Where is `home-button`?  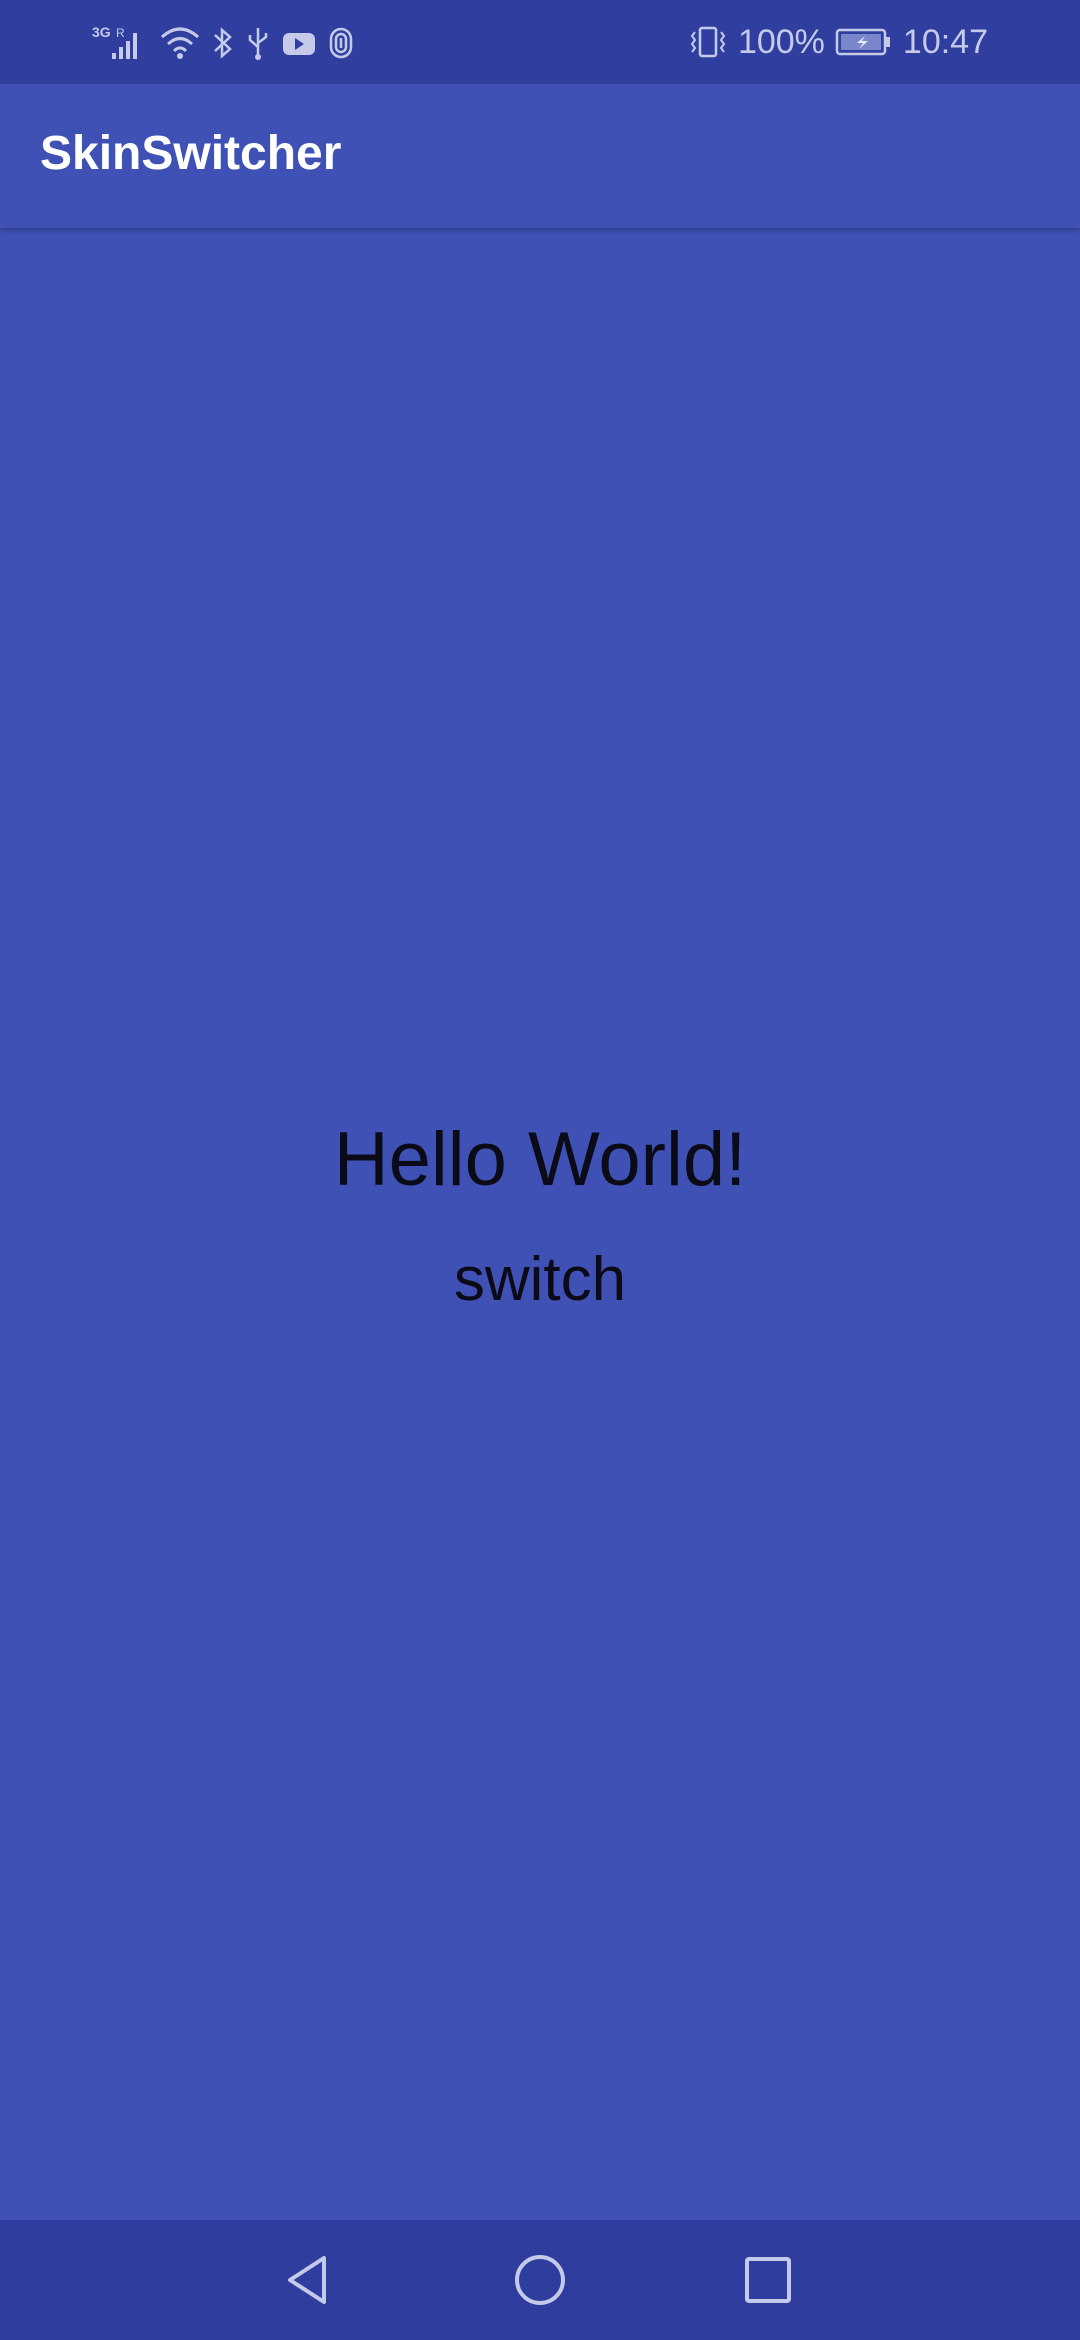
home-button is located at coordinates (540, 2280).